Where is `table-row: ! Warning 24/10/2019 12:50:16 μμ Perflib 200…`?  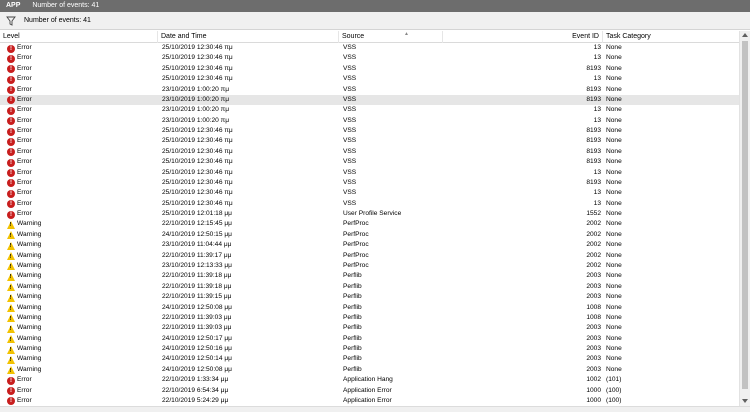
table-row: ! Warning 24/10/2019 12:50:16 μμ Perflib 200… is located at coordinates (369, 349).